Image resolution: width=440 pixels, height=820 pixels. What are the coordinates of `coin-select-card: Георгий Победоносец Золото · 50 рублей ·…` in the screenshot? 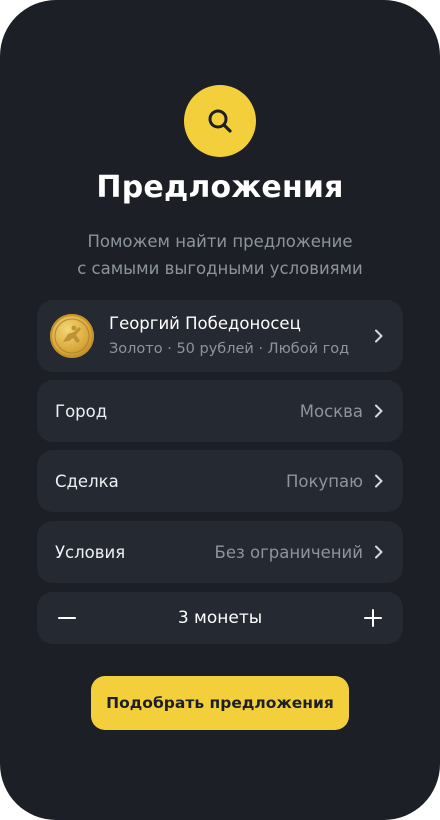 It's located at (220, 336).